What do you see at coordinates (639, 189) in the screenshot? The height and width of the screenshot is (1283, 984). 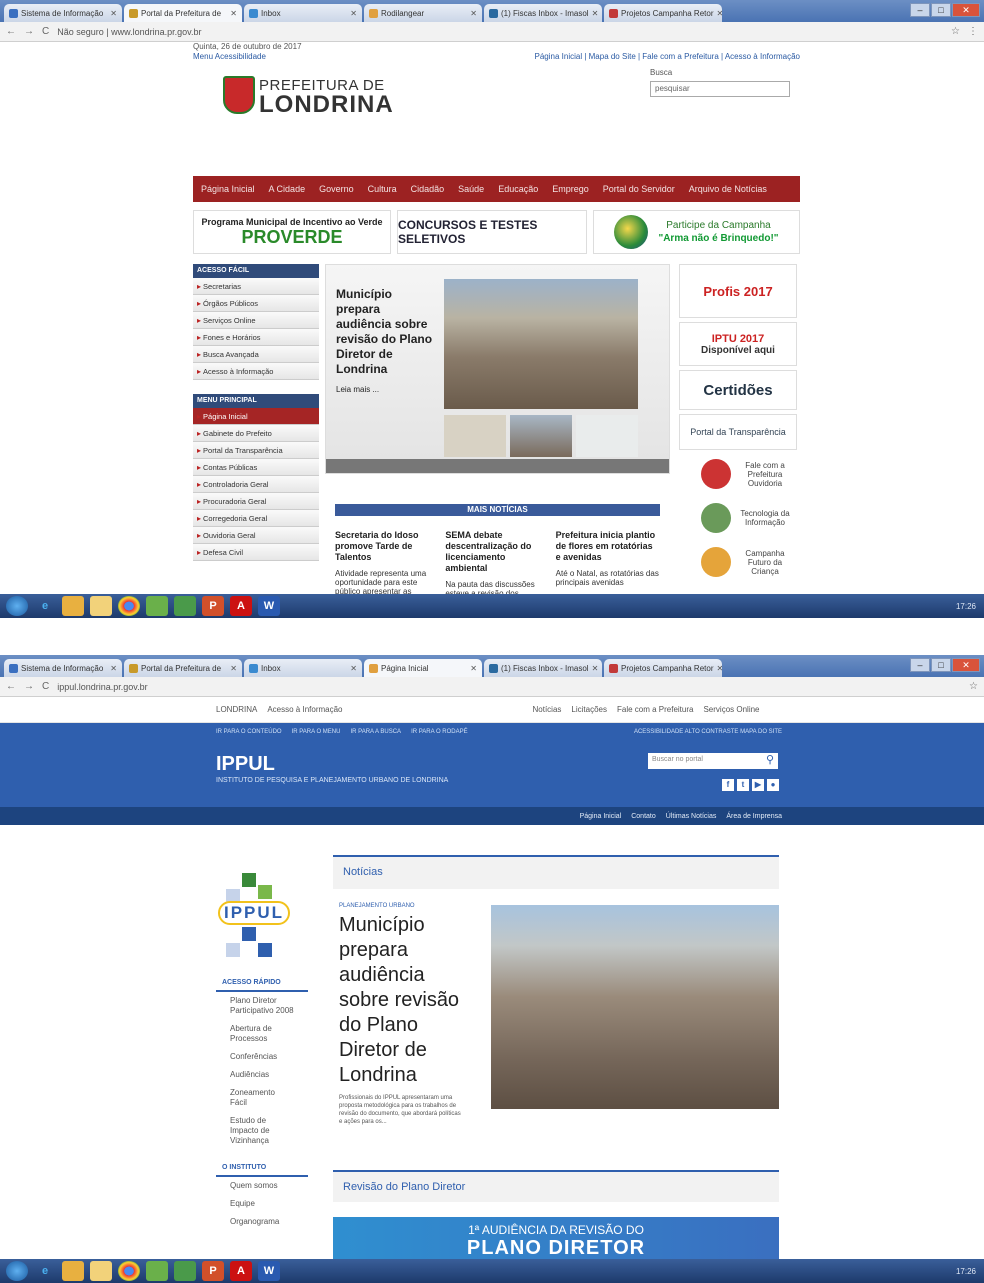 I see `menu-item: Portal do Servidor` at bounding box center [639, 189].